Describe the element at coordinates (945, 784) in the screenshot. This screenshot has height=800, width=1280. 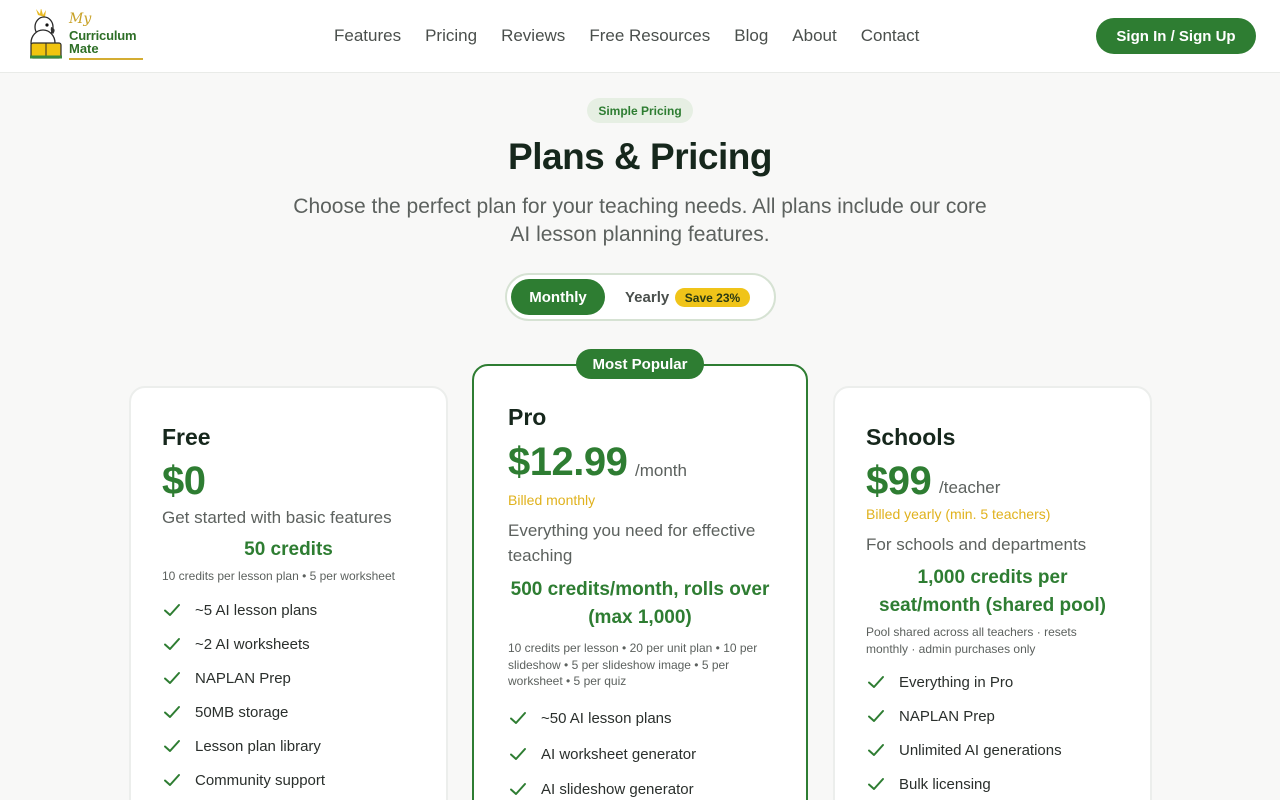
I see `feature-label: Bulk licensing` at that location.